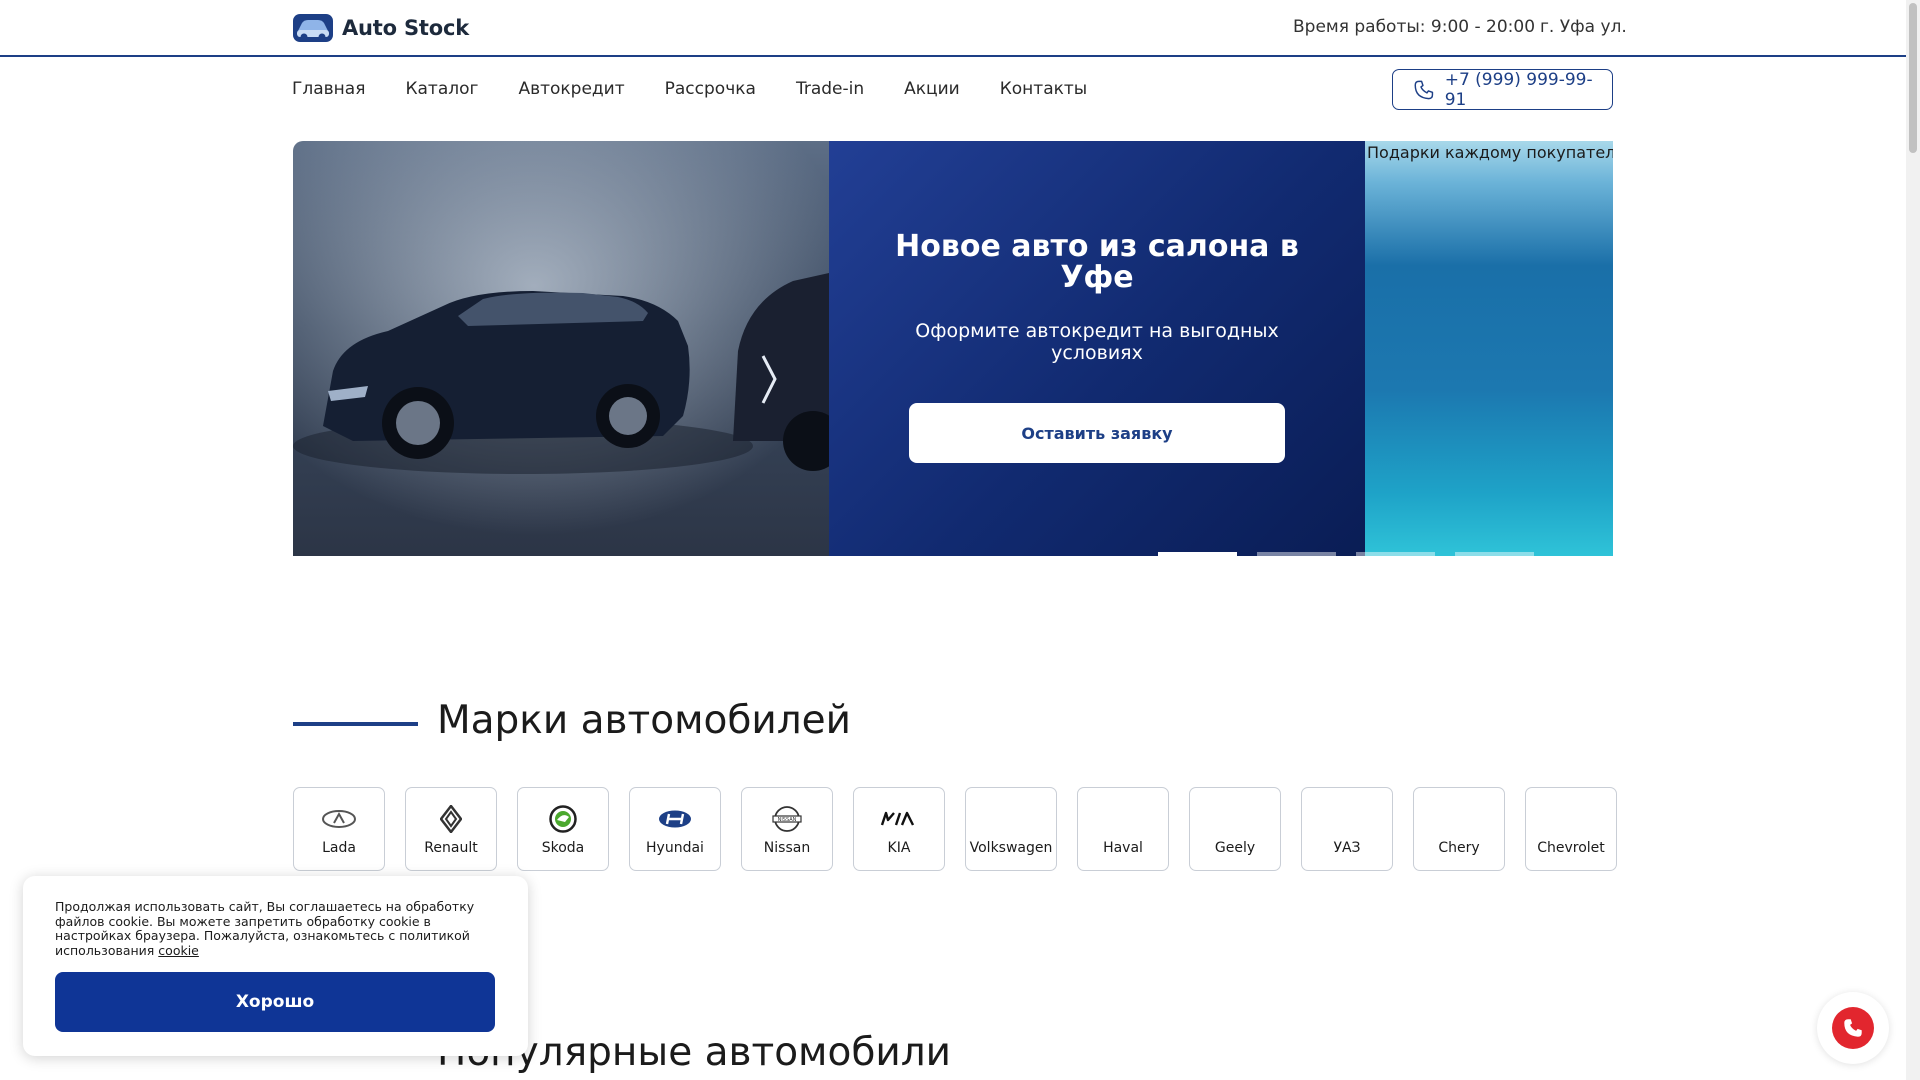 The width and height of the screenshot is (1920, 1080). What do you see at coordinates (787, 848) in the screenshot?
I see `brand-name: Nissan` at bounding box center [787, 848].